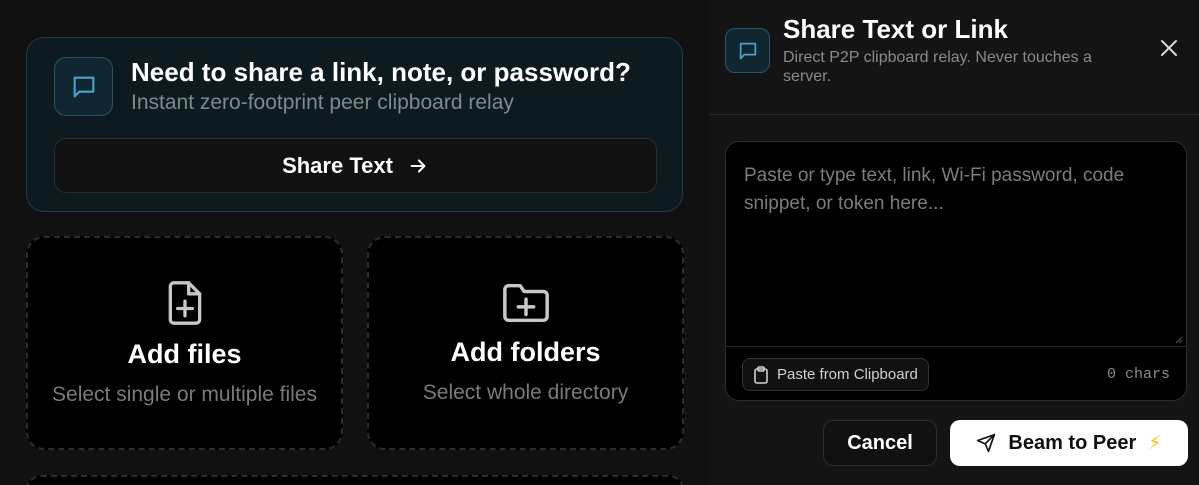 The image size is (1199, 485). I want to click on share-card-title: Need to share a link, note, or password?, so click(381, 72).